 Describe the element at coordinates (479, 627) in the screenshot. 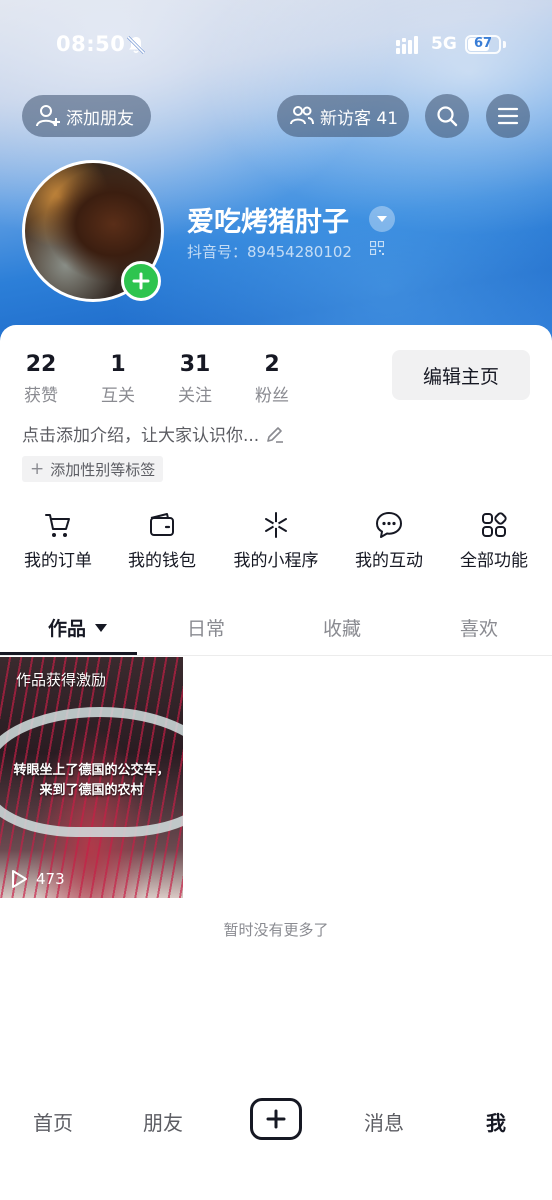

I see `tab-likes: 喜欢` at that location.